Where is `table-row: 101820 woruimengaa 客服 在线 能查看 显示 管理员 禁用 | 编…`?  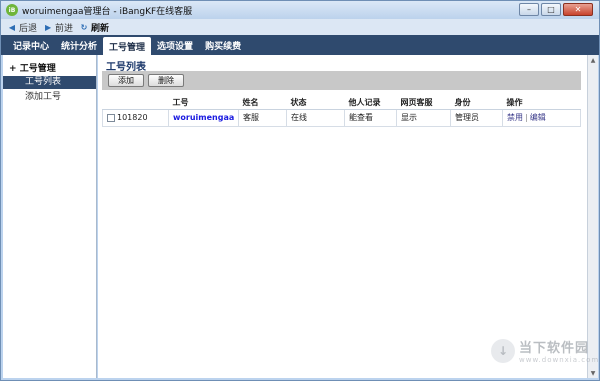 table-row: 101820 woruimengaa 客服 在线 能查看 显示 管理员 禁用 | 编… is located at coordinates (341, 117).